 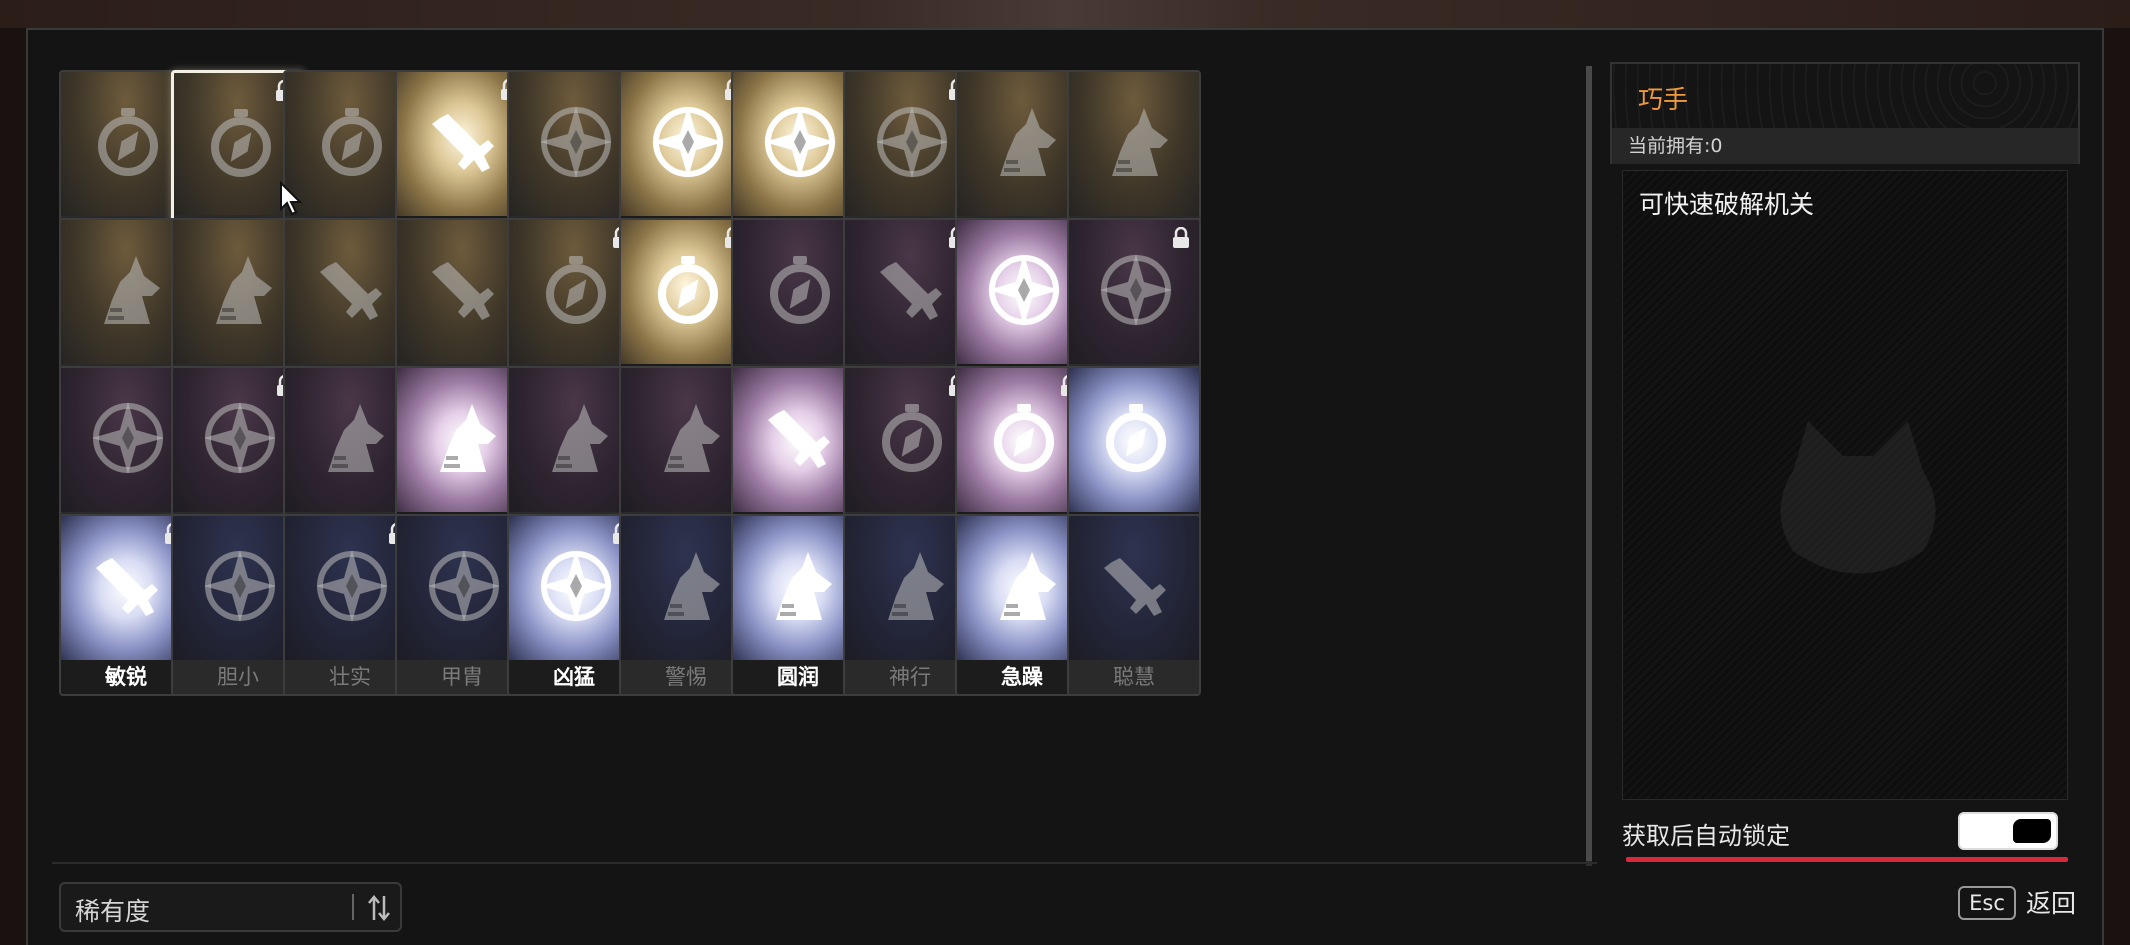 I want to click on back-button: 返回, so click(x=2051, y=902).